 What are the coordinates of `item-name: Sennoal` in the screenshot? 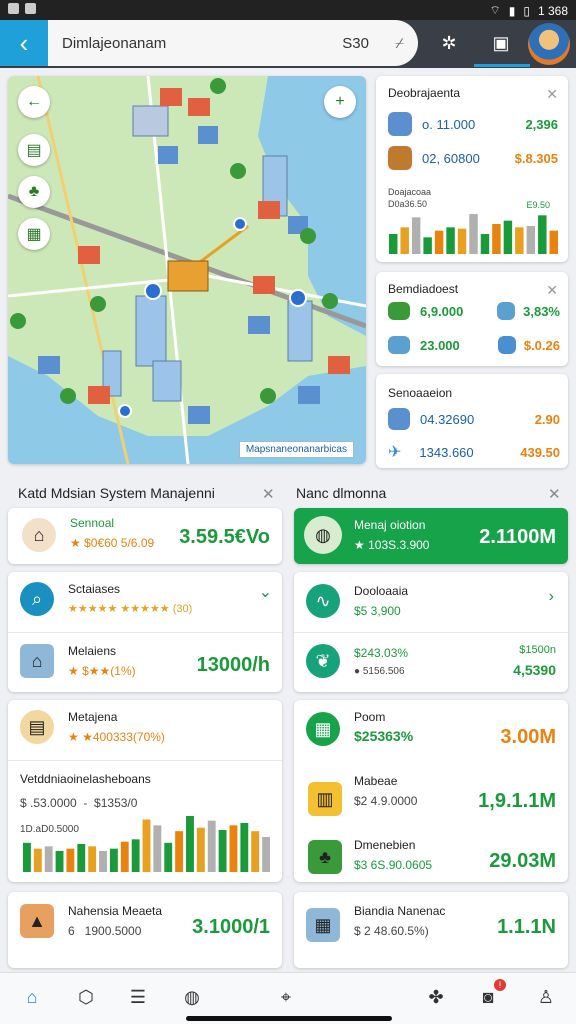 It's located at (92, 523).